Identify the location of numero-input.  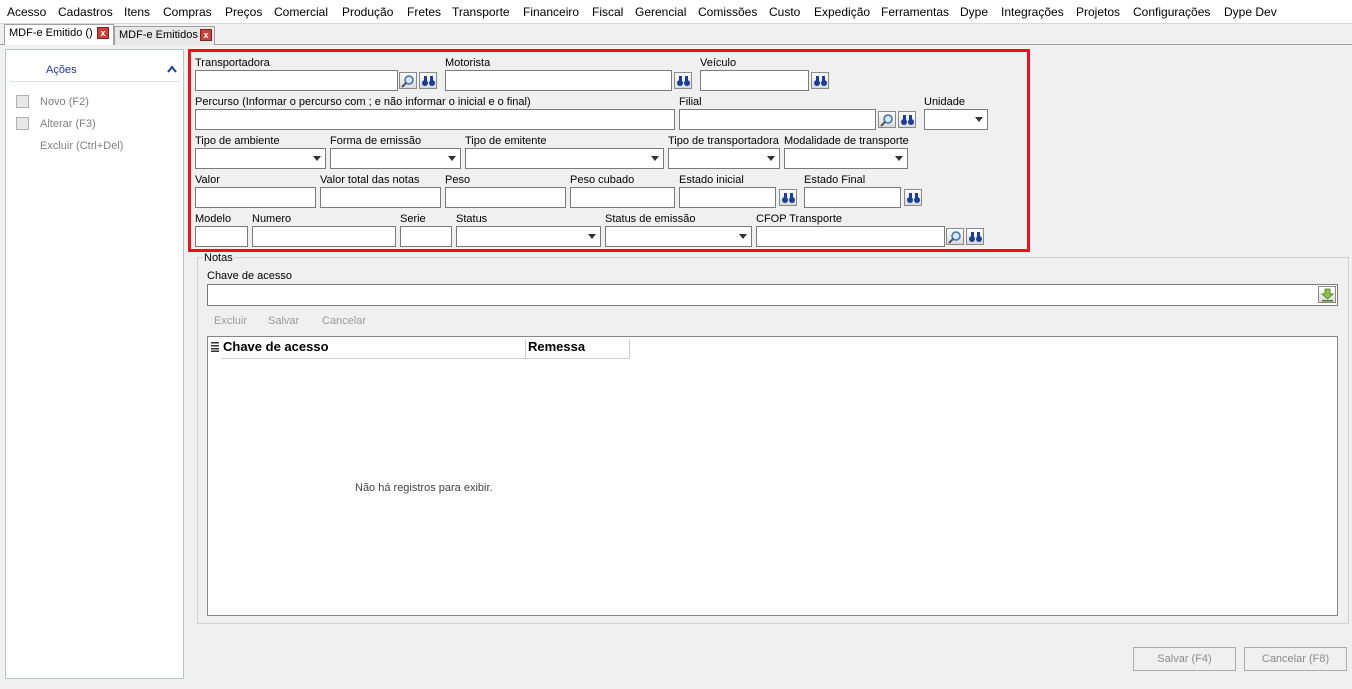
(324, 236).